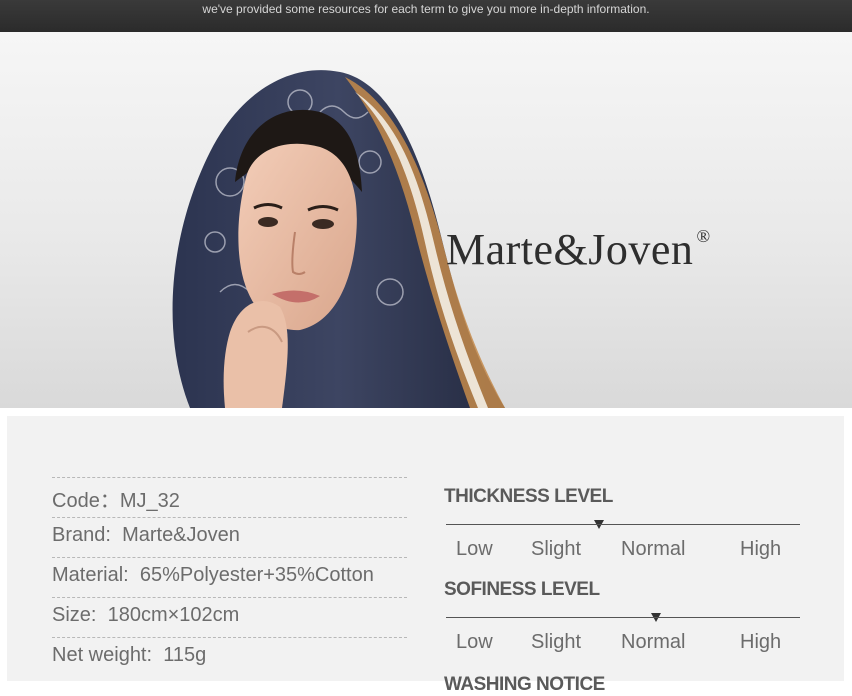 The width and height of the screenshot is (852, 696). I want to click on softness-scale-high: High, so click(761, 642).